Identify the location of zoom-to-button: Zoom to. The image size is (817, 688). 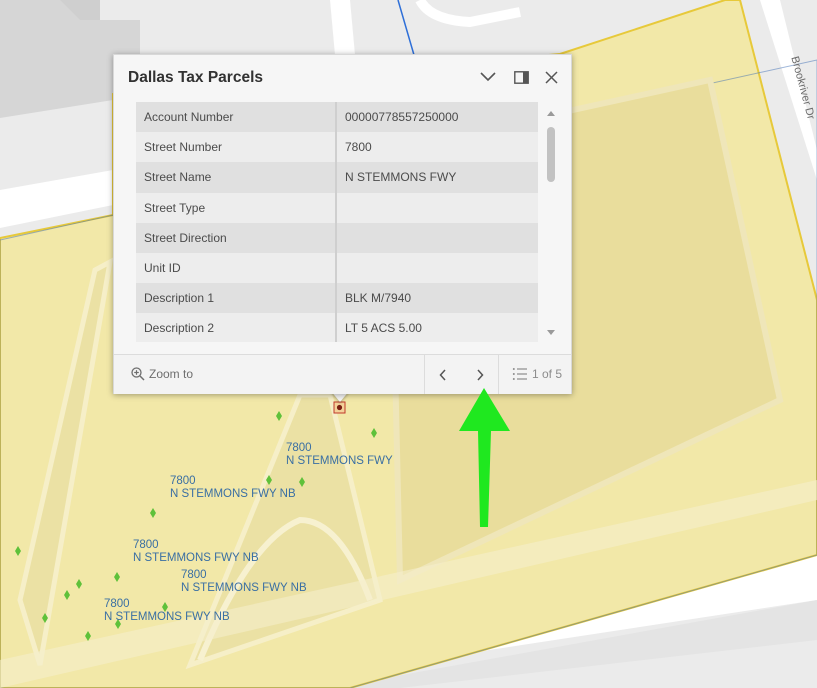
(162, 374).